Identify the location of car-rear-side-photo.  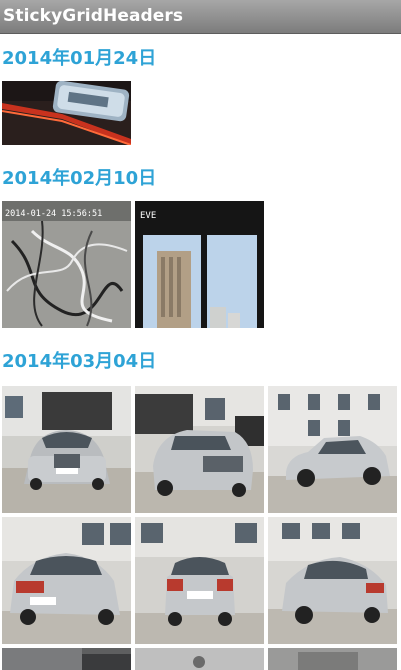
(332, 580).